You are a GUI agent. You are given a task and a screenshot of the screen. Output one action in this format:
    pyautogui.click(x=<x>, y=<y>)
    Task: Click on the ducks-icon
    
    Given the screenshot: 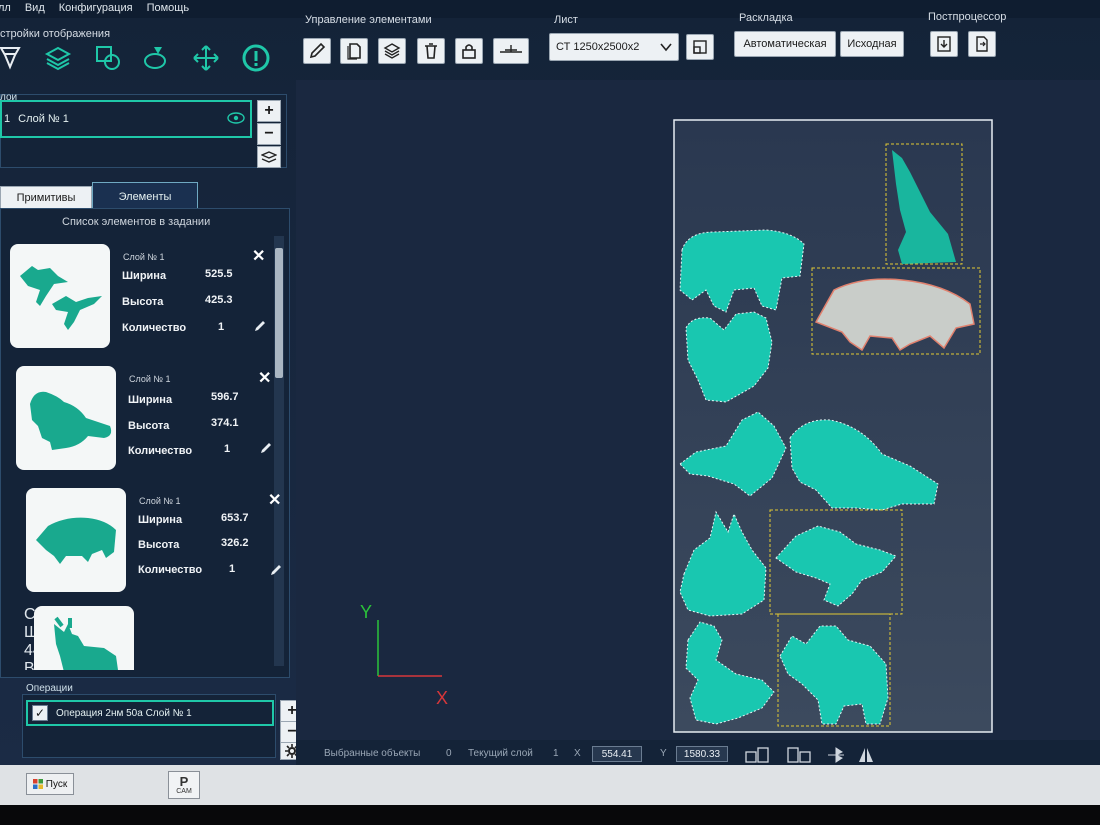 What is the action you would take?
    pyautogui.click(x=61, y=298)
    